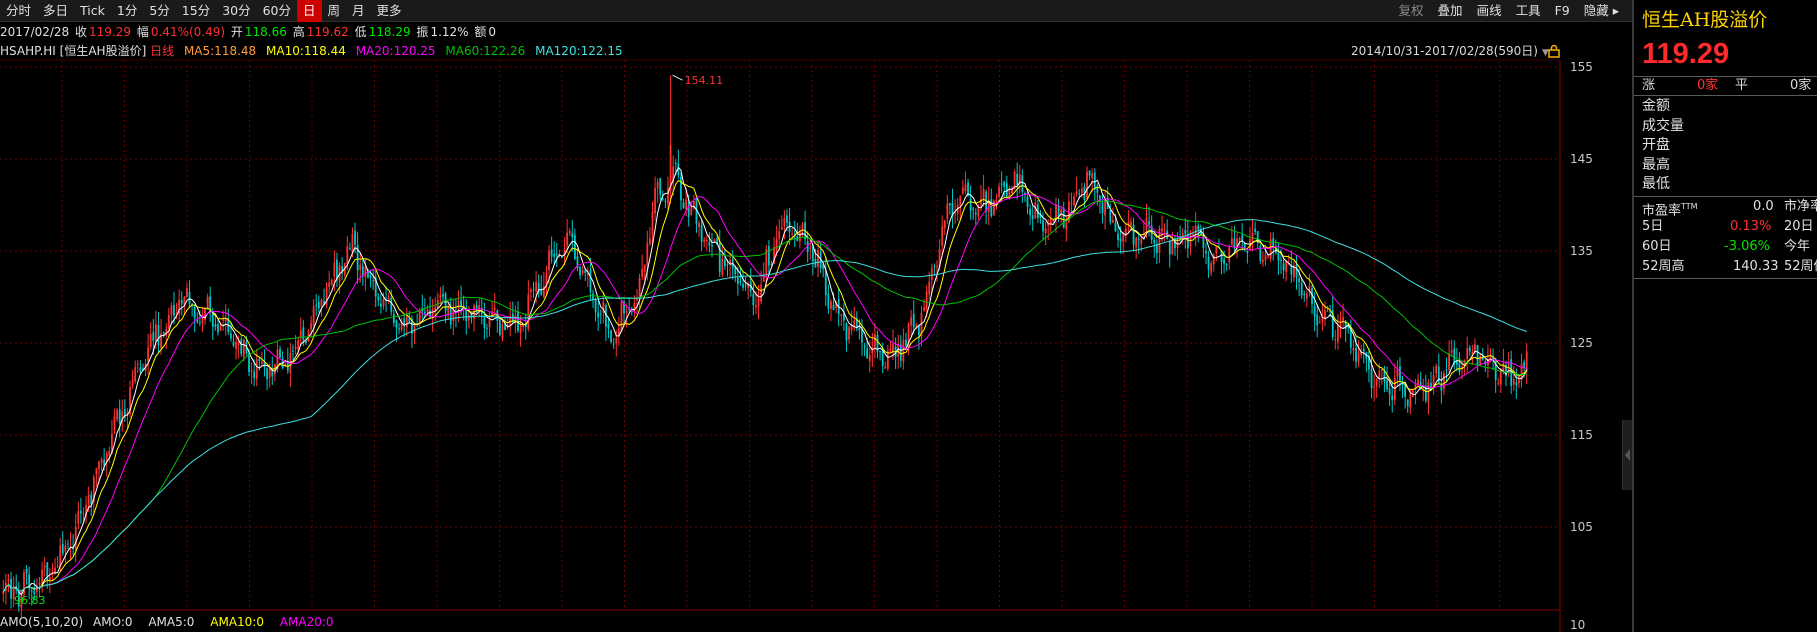  What do you see at coordinates (1729, 246) in the screenshot?
I see `return-60d-row: 60日 -3.06% 今年` at bounding box center [1729, 246].